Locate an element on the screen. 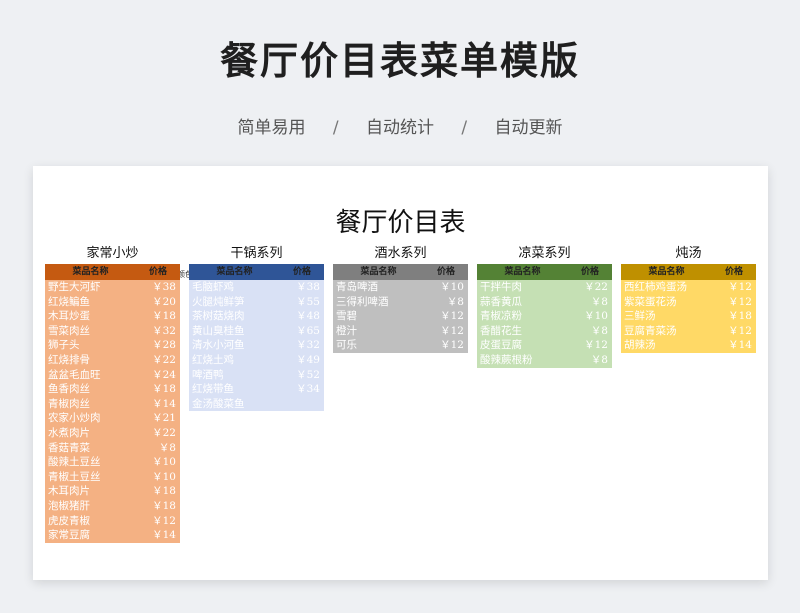 The image size is (800, 613). menu-item-price: ￥48 is located at coordinates (308, 316).